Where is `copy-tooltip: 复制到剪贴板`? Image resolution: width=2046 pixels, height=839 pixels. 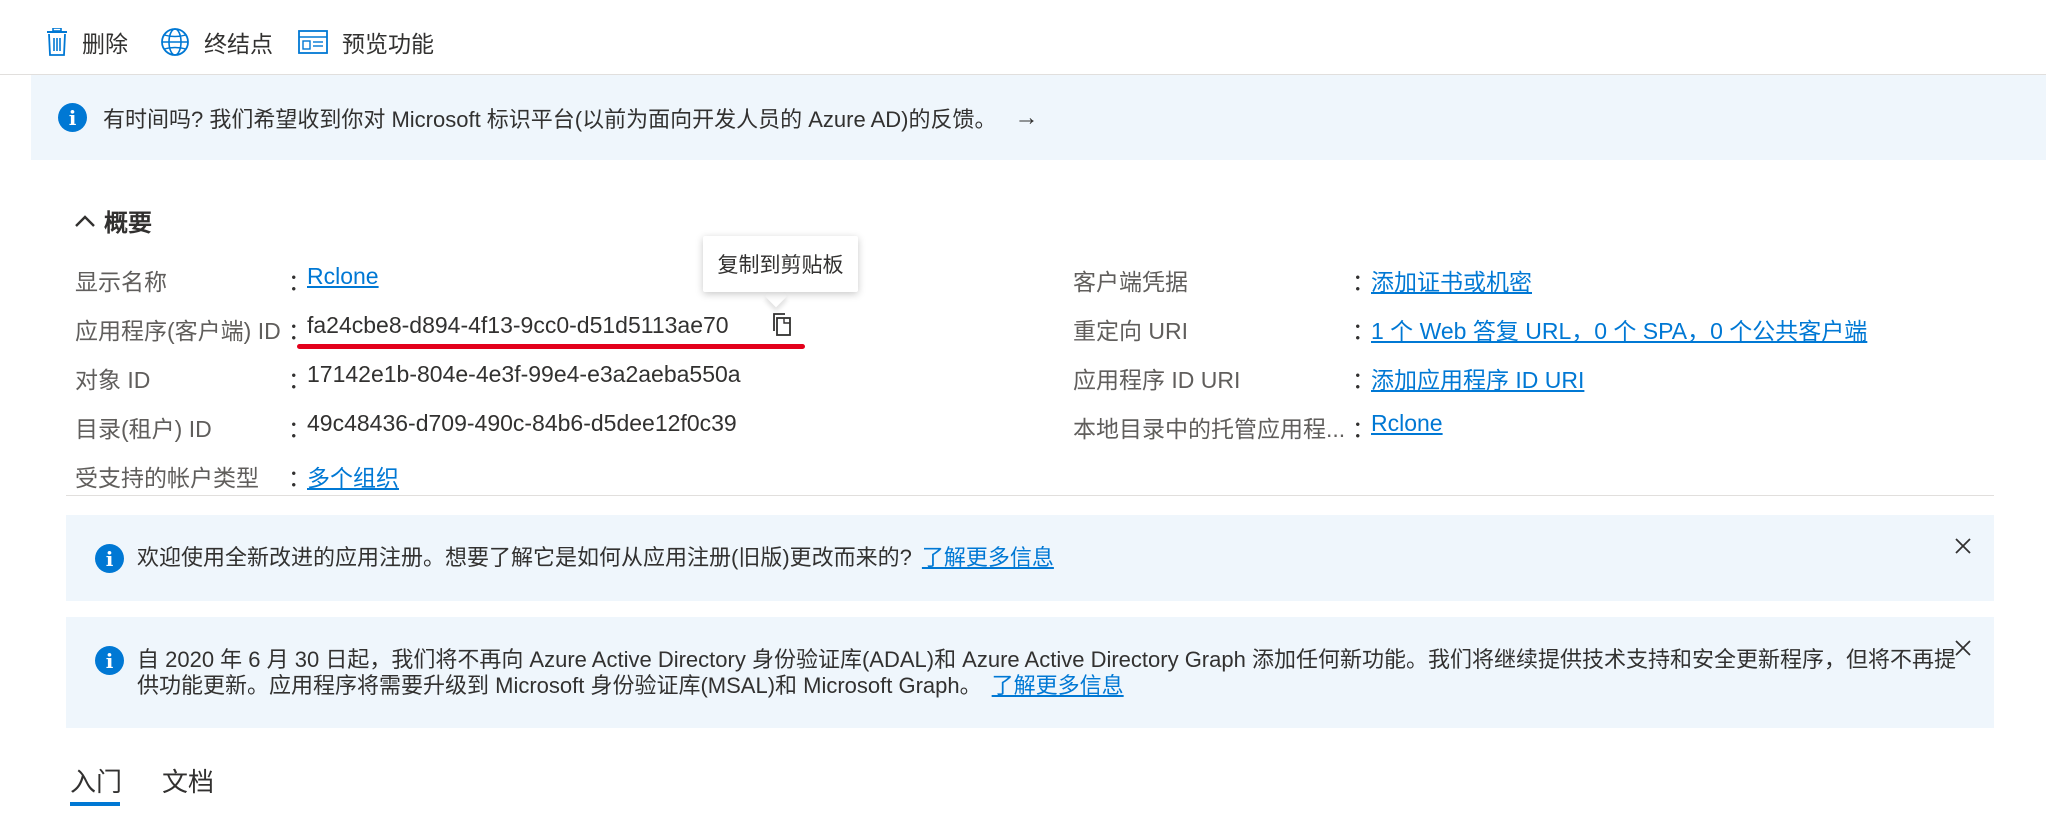 copy-tooltip: 复制到剪贴板 is located at coordinates (780, 264).